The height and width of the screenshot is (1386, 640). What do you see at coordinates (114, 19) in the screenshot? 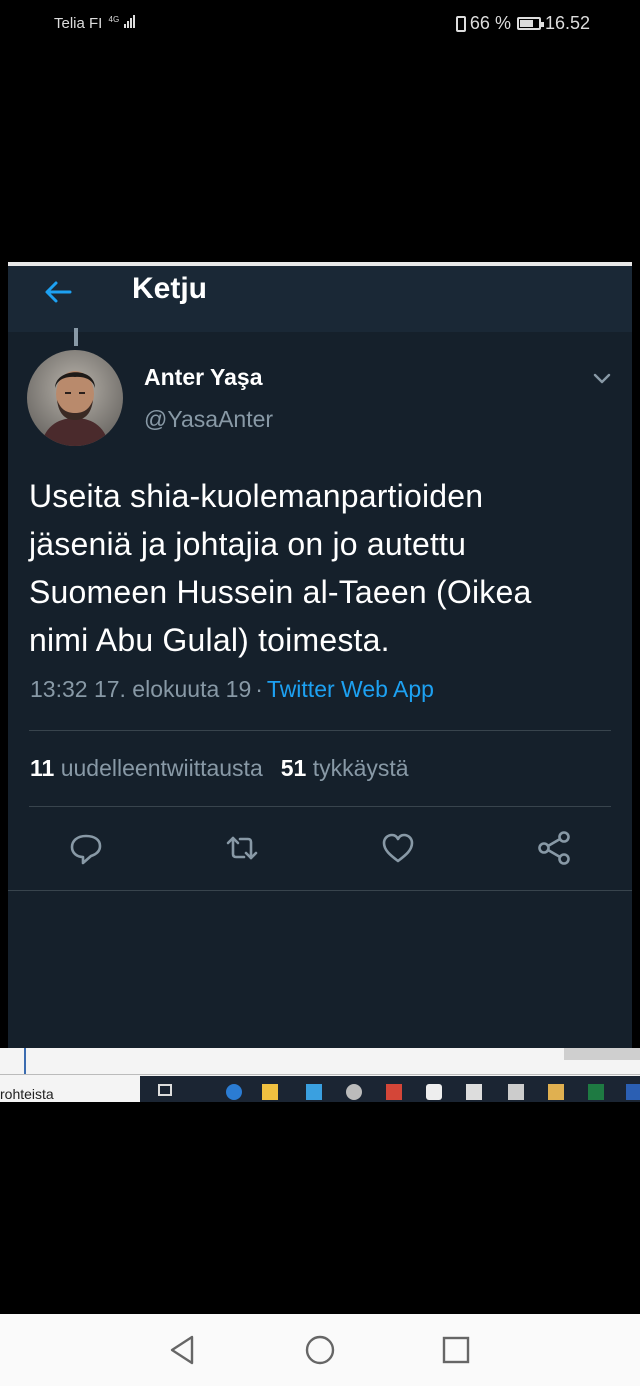
I see `network-type: 4G` at bounding box center [114, 19].